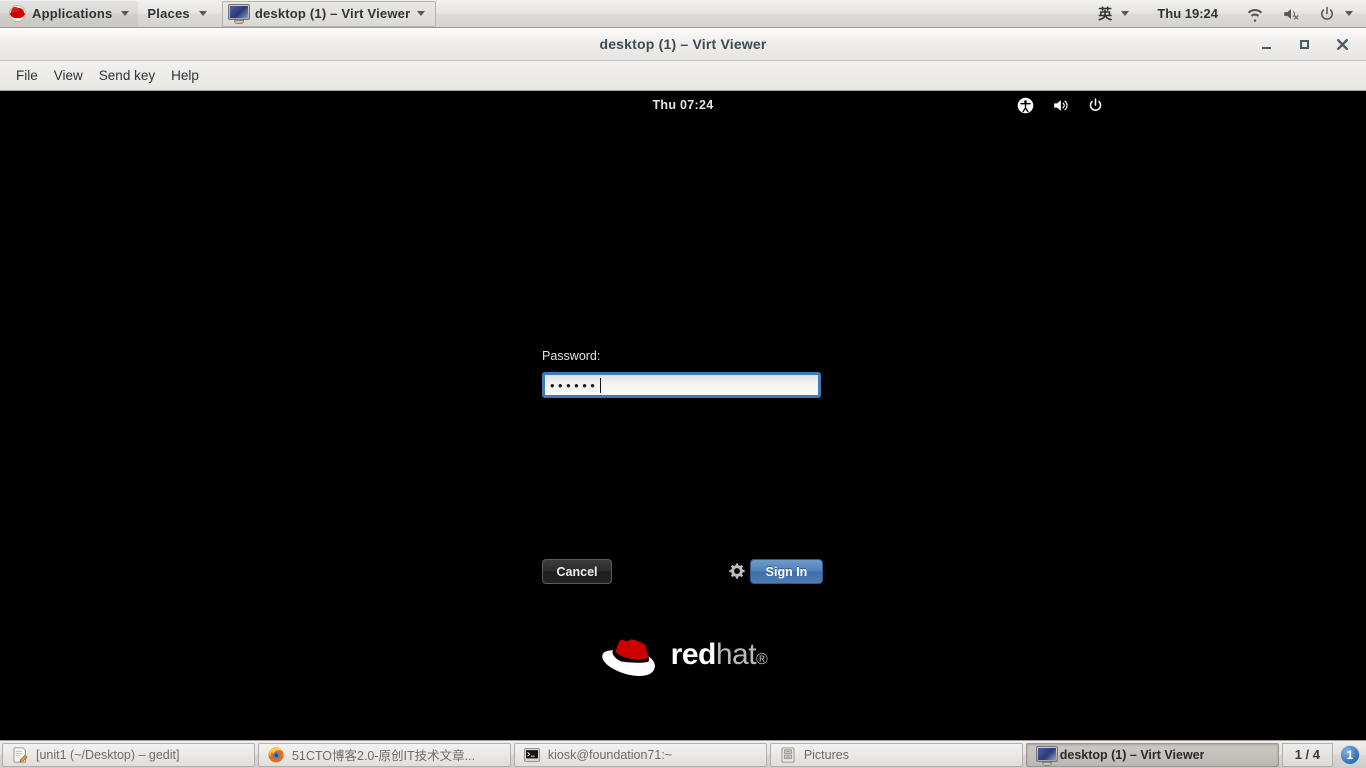 The height and width of the screenshot is (768, 1366). Describe the element at coordinates (577, 571) in the screenshot. I see `cancel-button: Cancel` at that location.